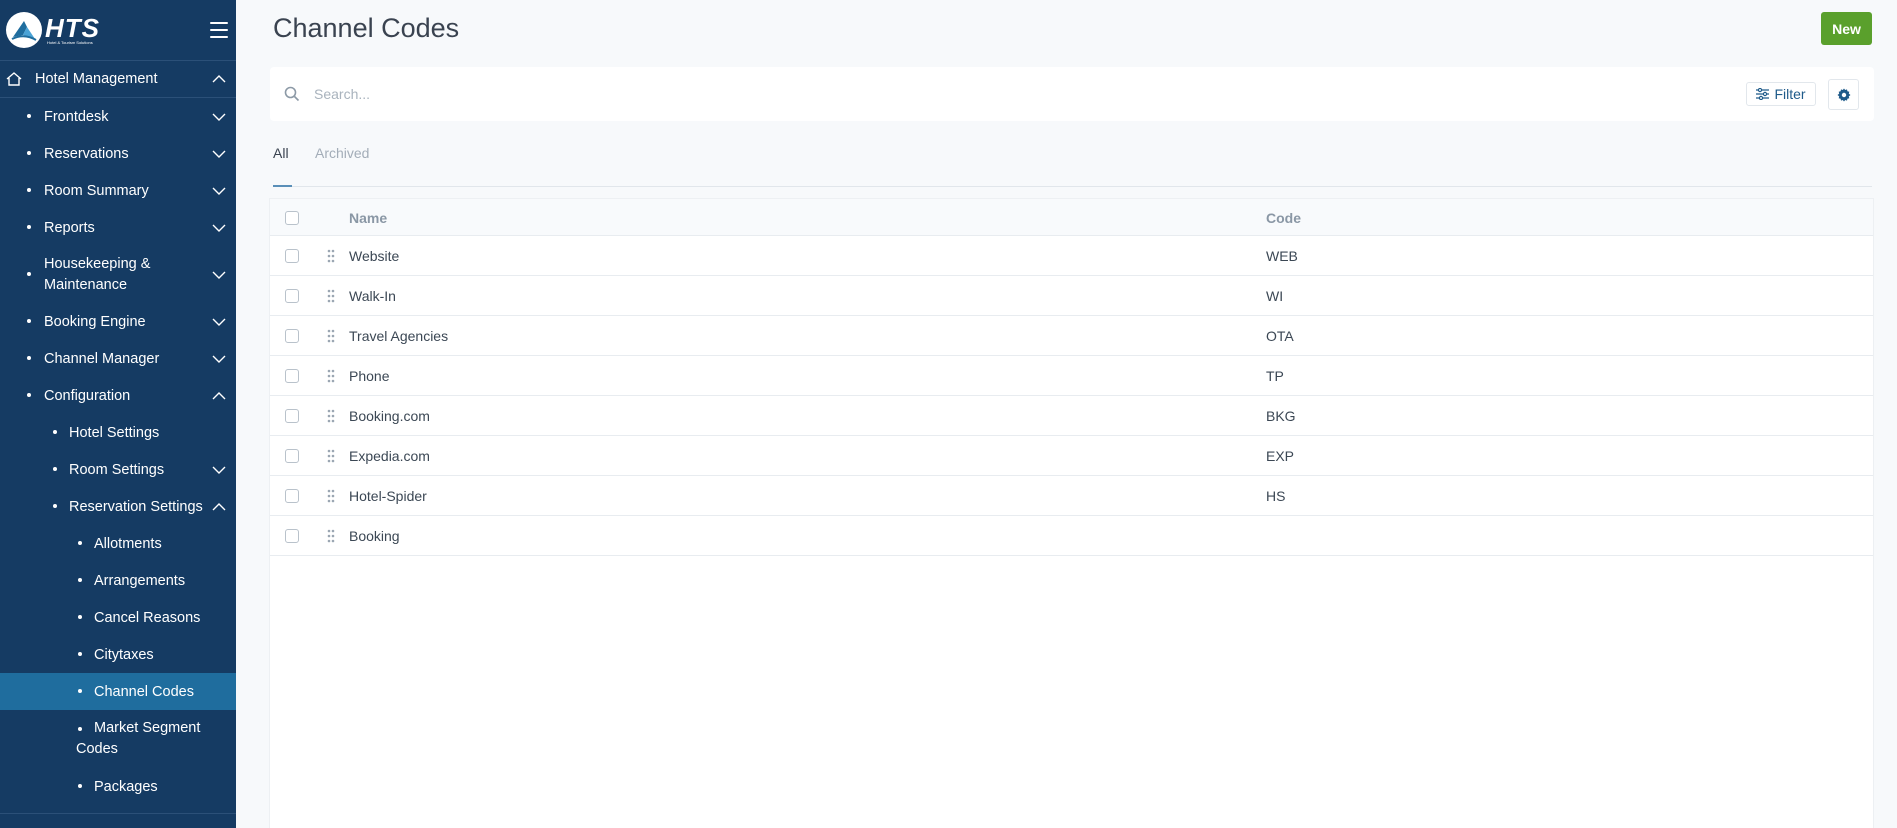 This screenshot has height=828, width=1897. Describe the element at coordinates (70, 42) in the screenshot. I see `logo-subtitle: Hotel & Tourism Solutions` at that location.